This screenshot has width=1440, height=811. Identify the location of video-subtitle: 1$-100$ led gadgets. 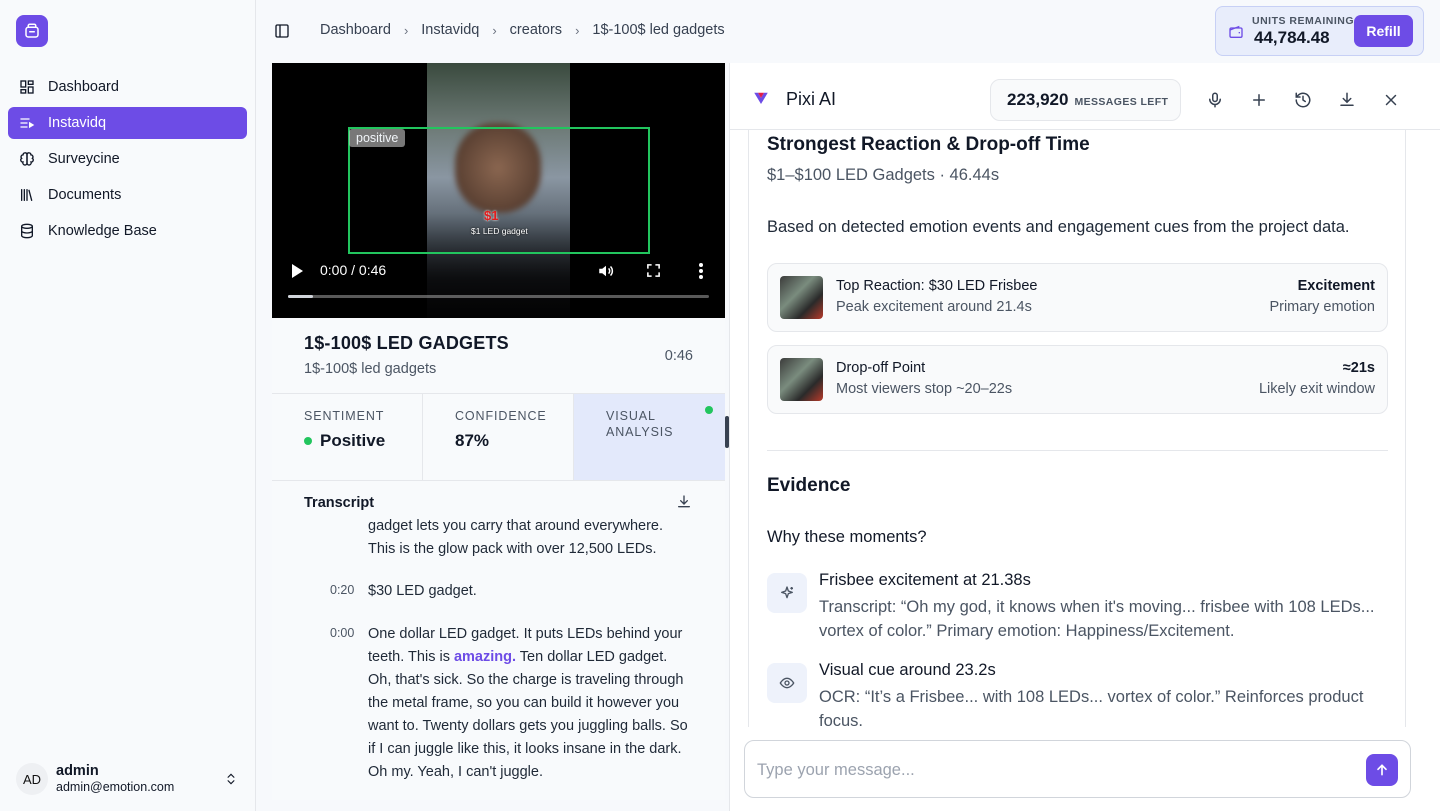
(370, 369).